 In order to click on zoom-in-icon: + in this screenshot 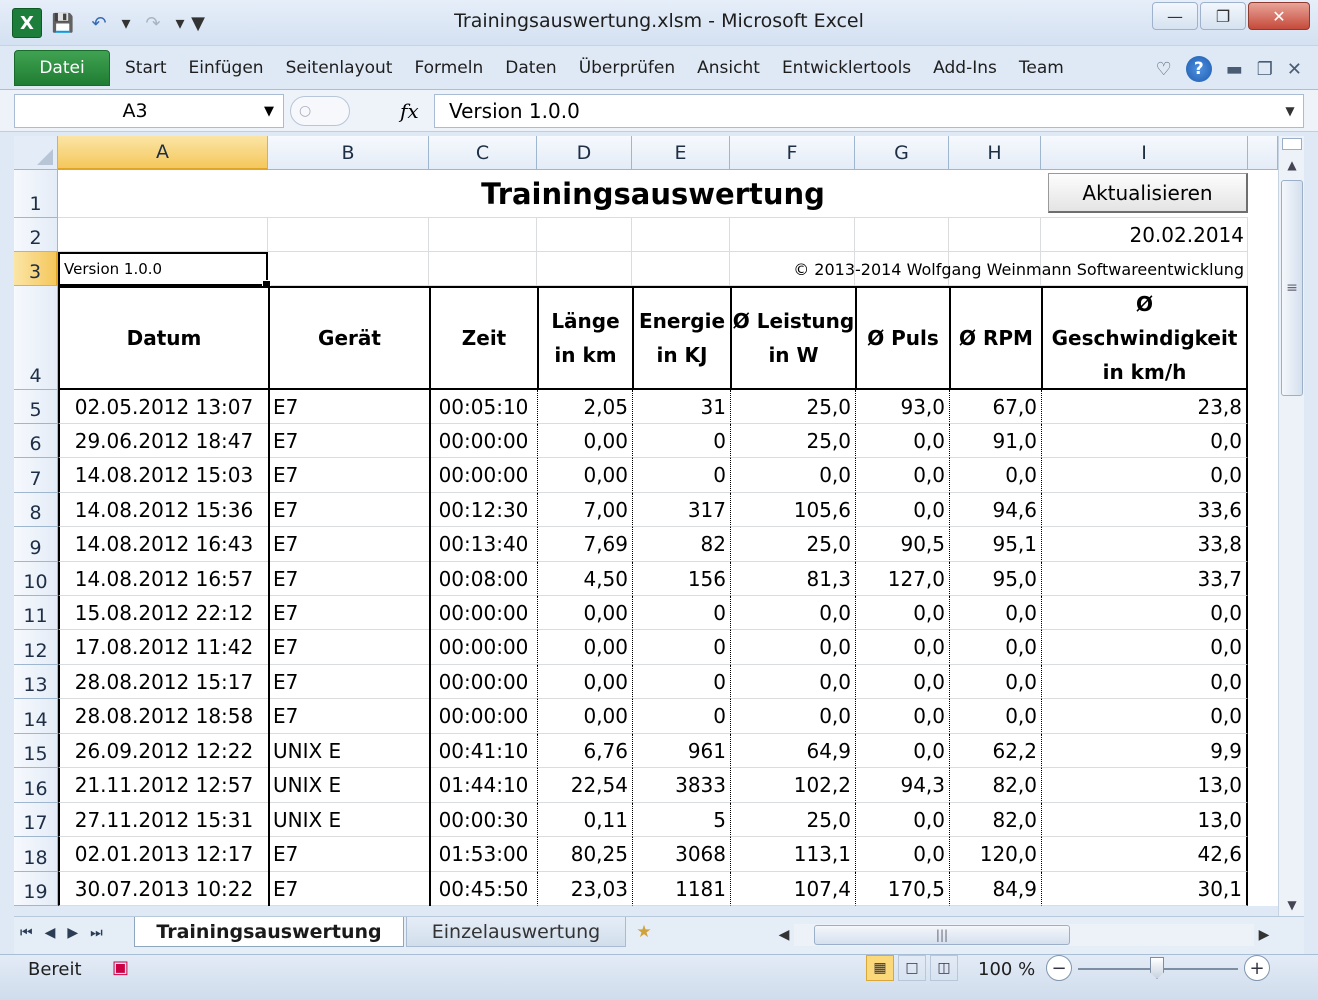, I will do `click(1257, 968)`.